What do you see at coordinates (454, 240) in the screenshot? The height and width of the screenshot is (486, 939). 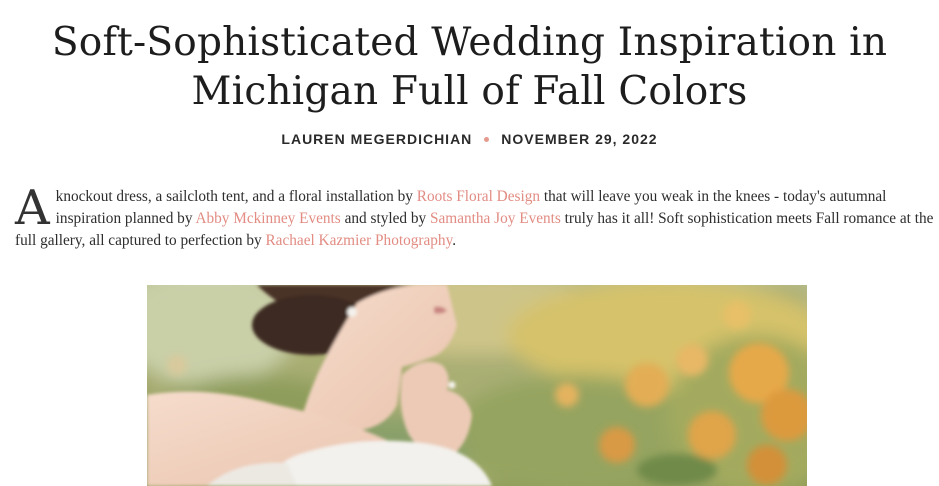 I see `intro-text-5: .` at bounding box center [454, 240].